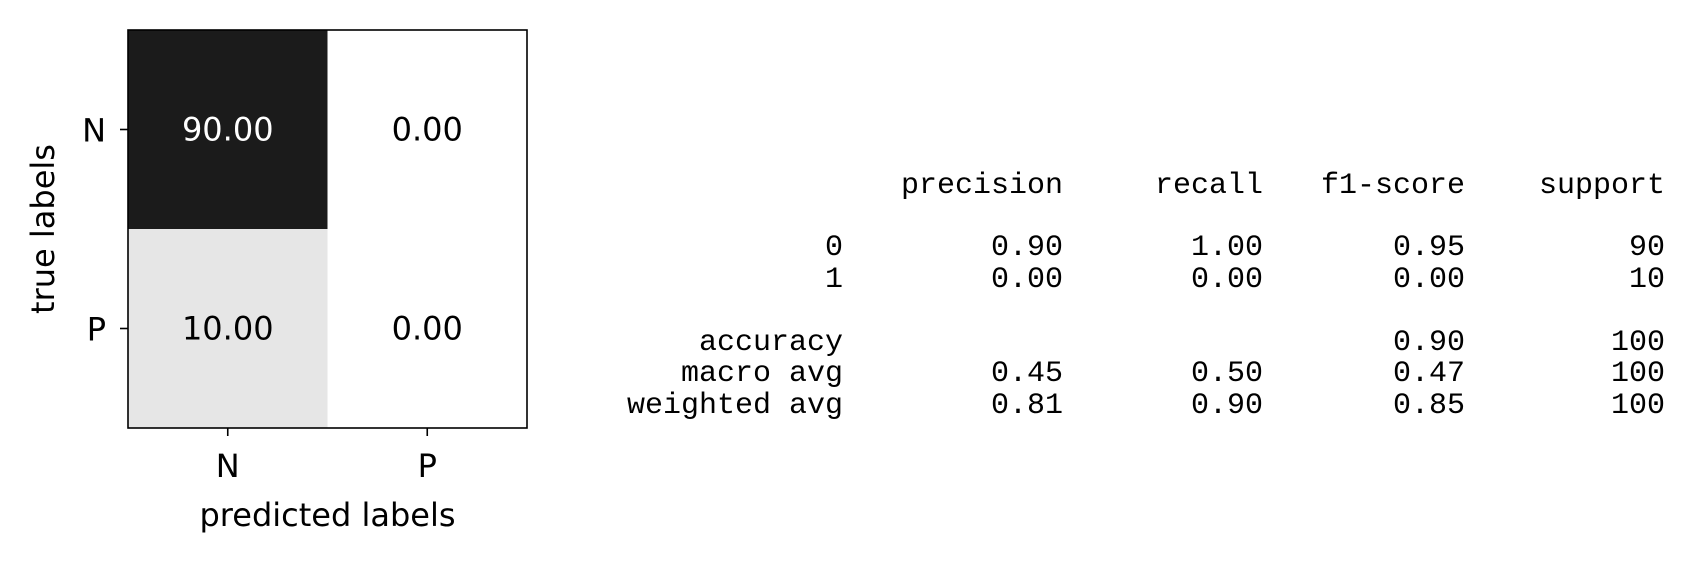  Describe the element at coordinates (1429, 248) in the screenshot. I see `report-cell-value: 0.95` at that location.